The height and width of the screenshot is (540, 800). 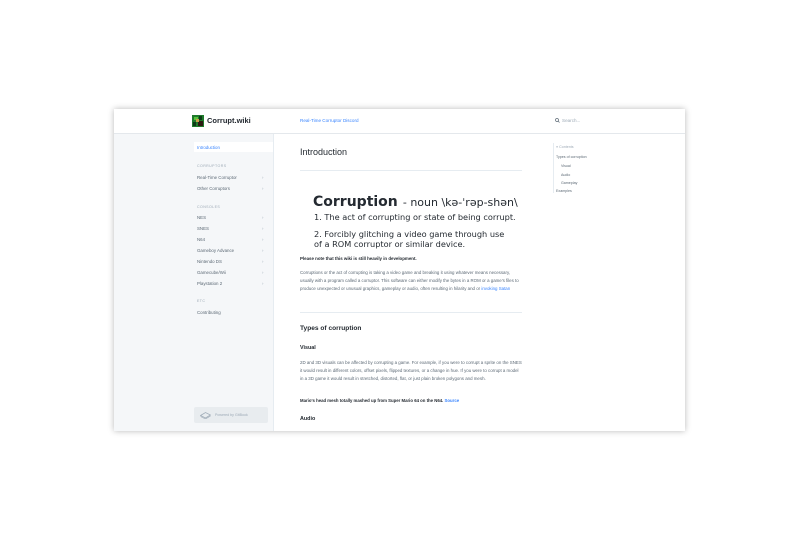 I want to click on sidebar-item-introduction: Introduction, so click(x=208, y=147).